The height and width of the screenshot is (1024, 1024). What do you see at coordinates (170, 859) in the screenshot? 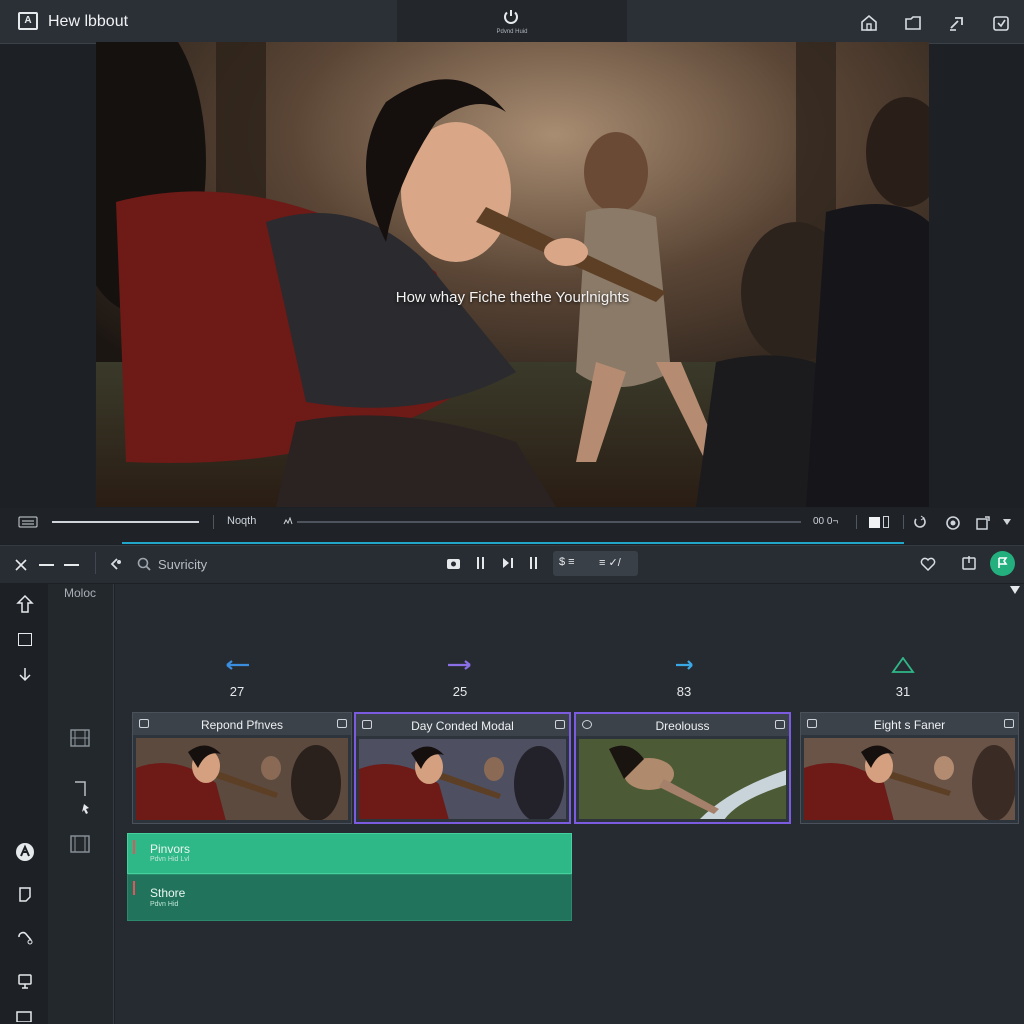
I see `track-subtitle: Pdvn Hid Lvl` at bounding box center [170, 859].